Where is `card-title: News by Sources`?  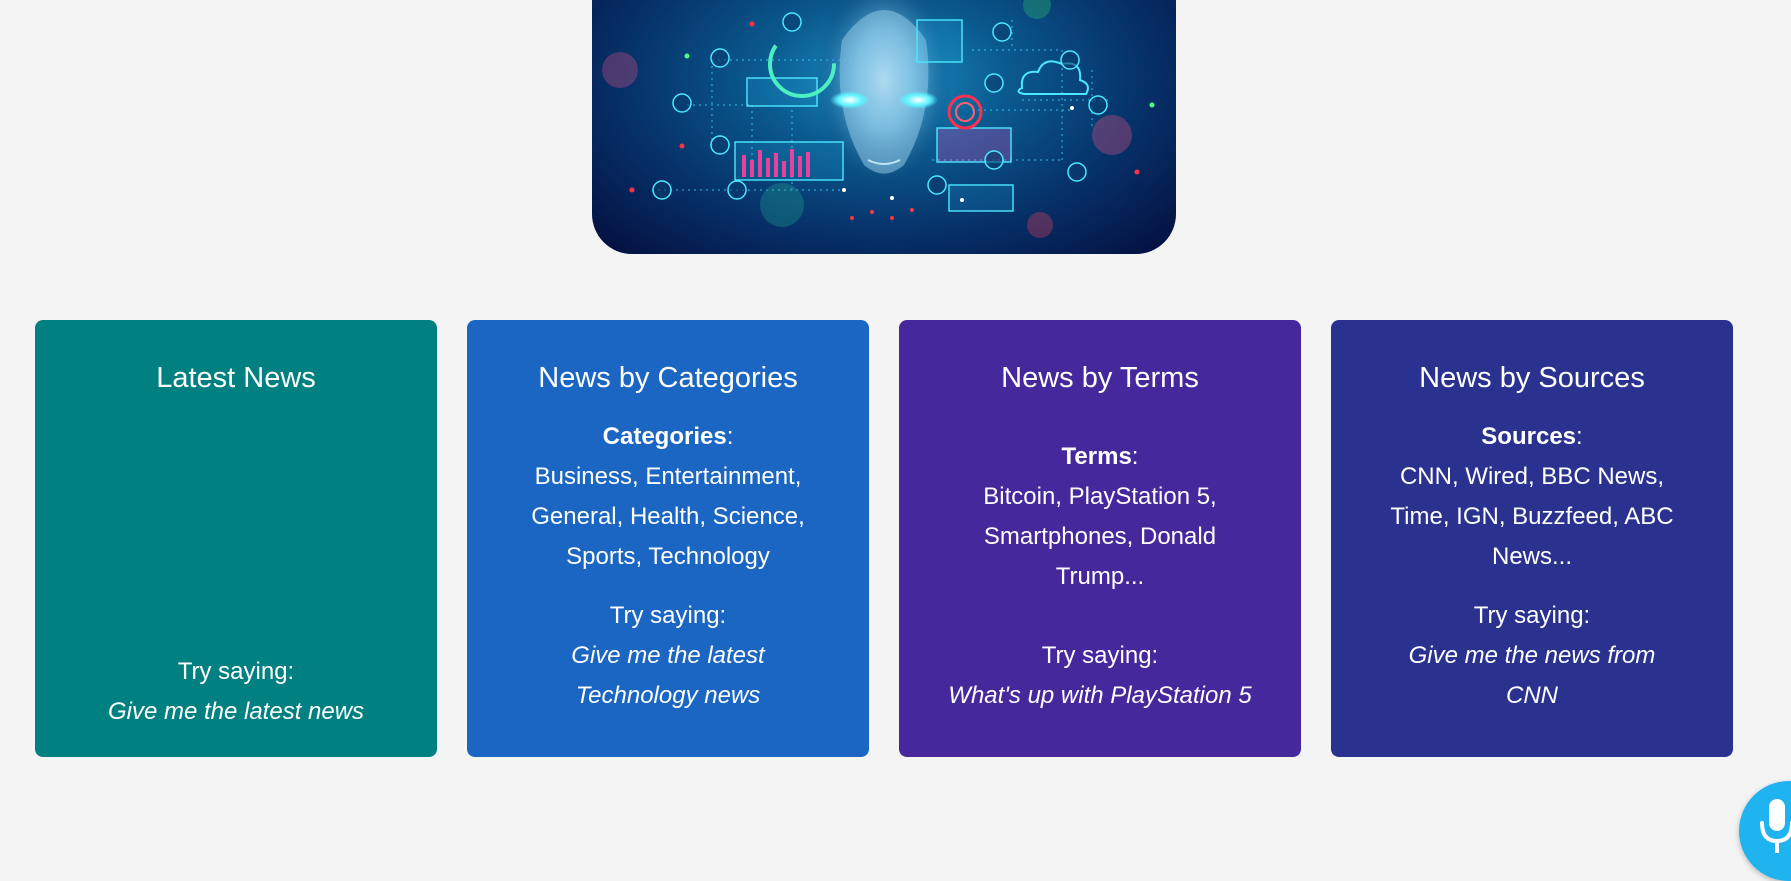 card-title: News by Sources is located at coordinates (1532, 378).